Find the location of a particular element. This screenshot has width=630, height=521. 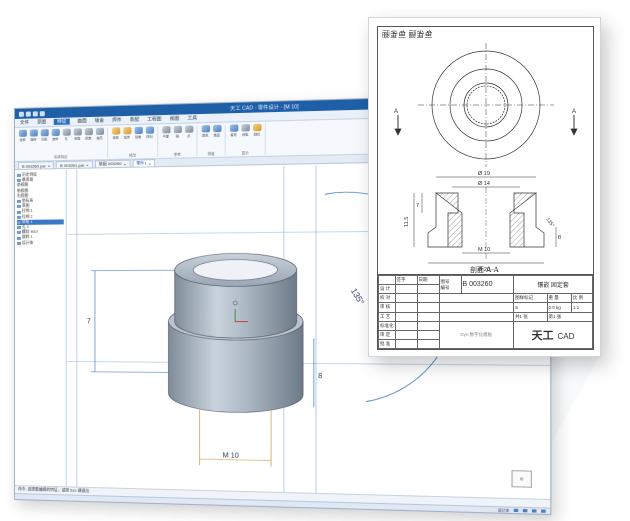

mirror-icon is located at coordinates (138, 130).